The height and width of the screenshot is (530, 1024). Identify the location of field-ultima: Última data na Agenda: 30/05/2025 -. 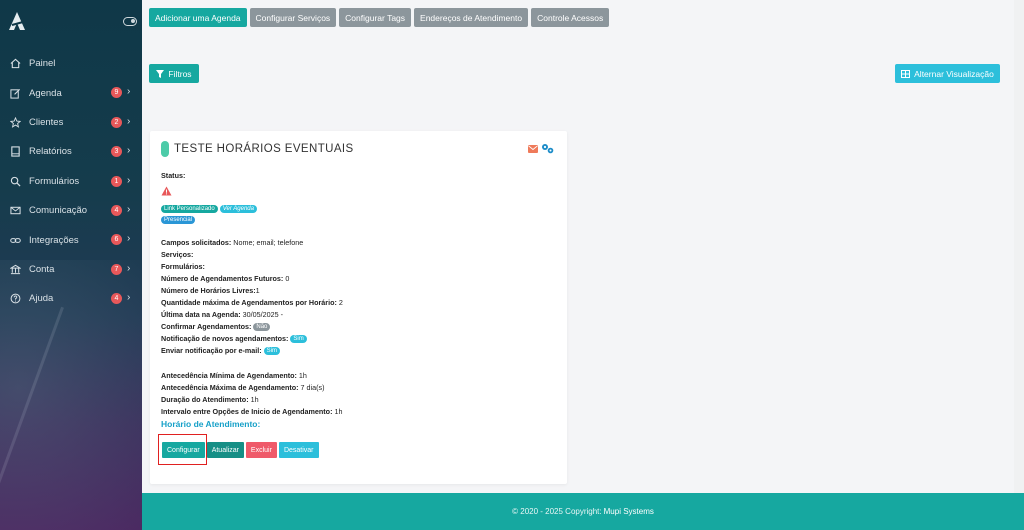
(222, 314).